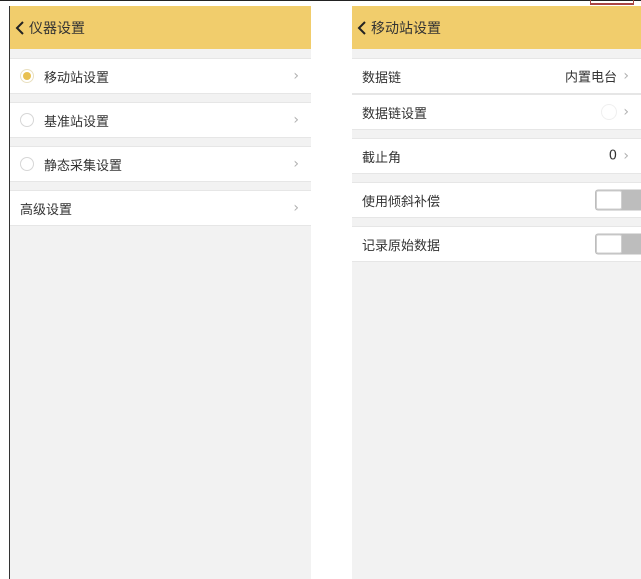 The image size is (641, 579). Describe the element at coordinates (382, 78) in the screenshot. I see `row-label: 数据链` at that location.